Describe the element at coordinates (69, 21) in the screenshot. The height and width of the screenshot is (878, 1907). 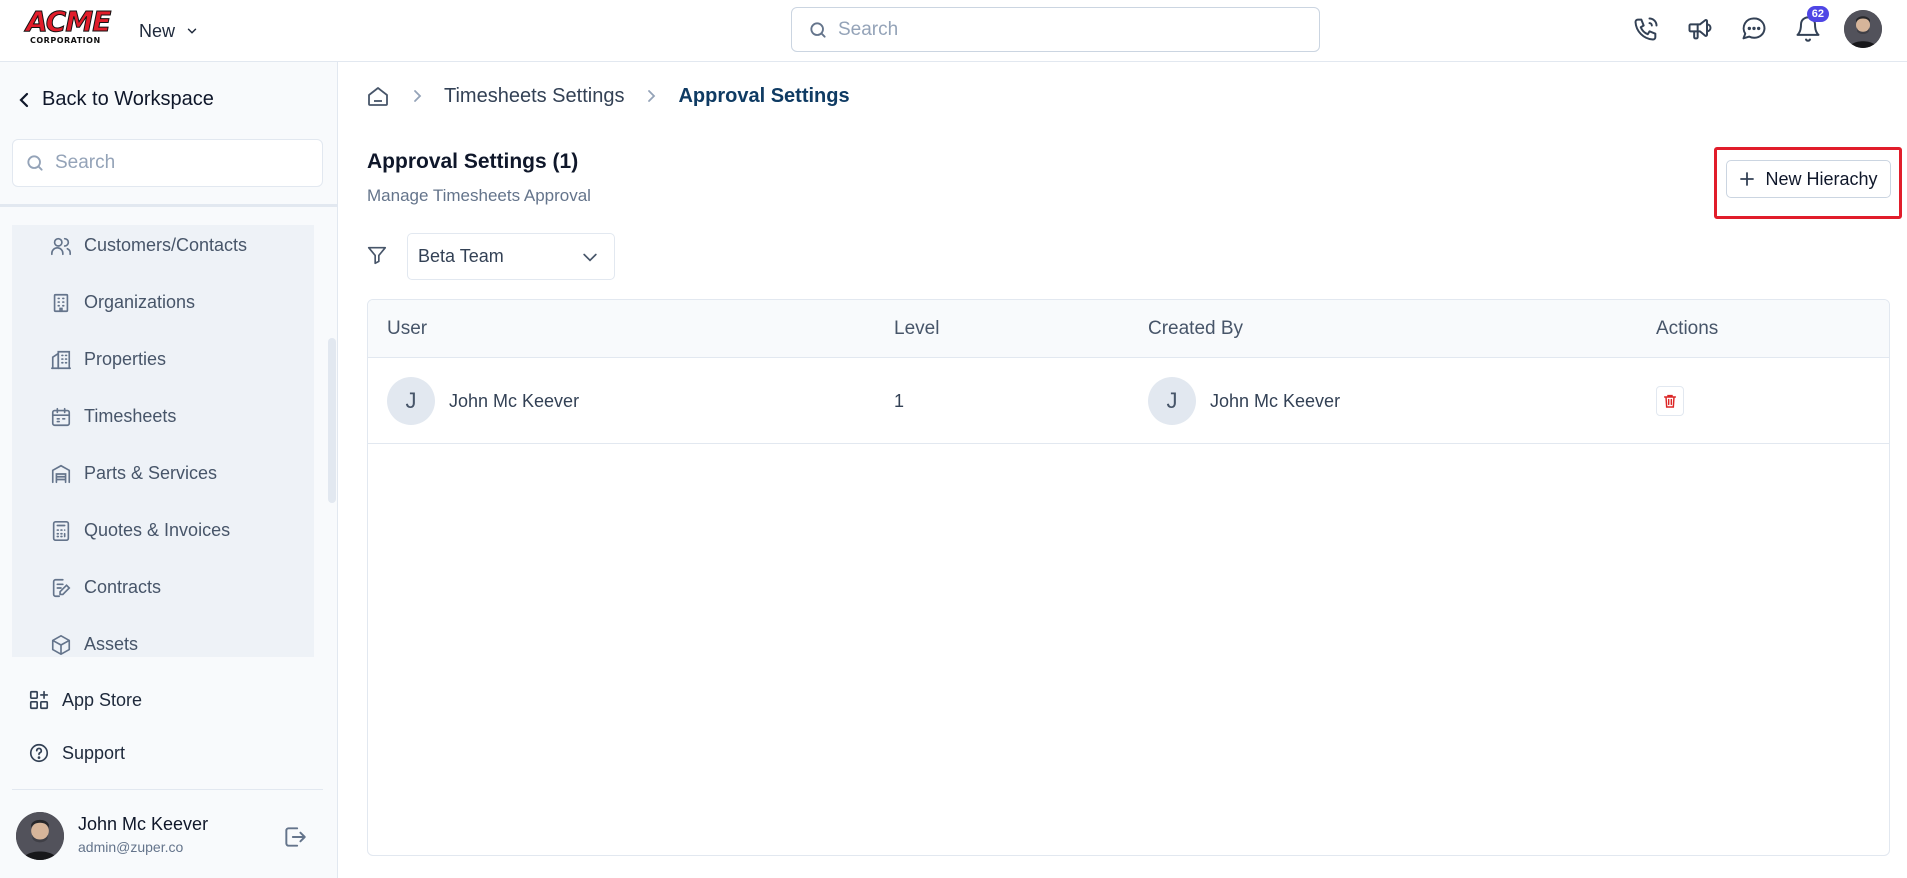
I see `logo-text: ACME` at that location.